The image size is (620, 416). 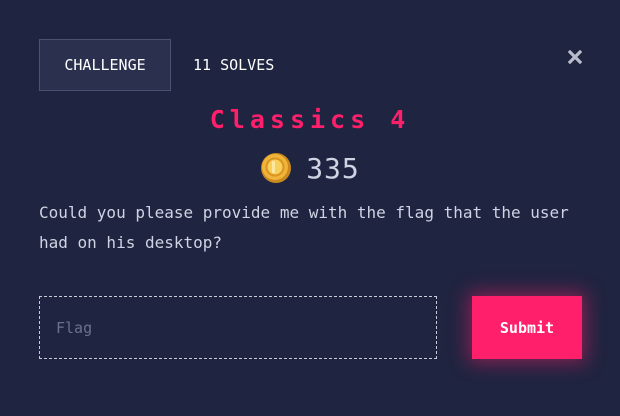 What do you see at coordinates (527, 327) in the screenshot?
I see `submit-button: Submit` at bounding box center [527, 327].